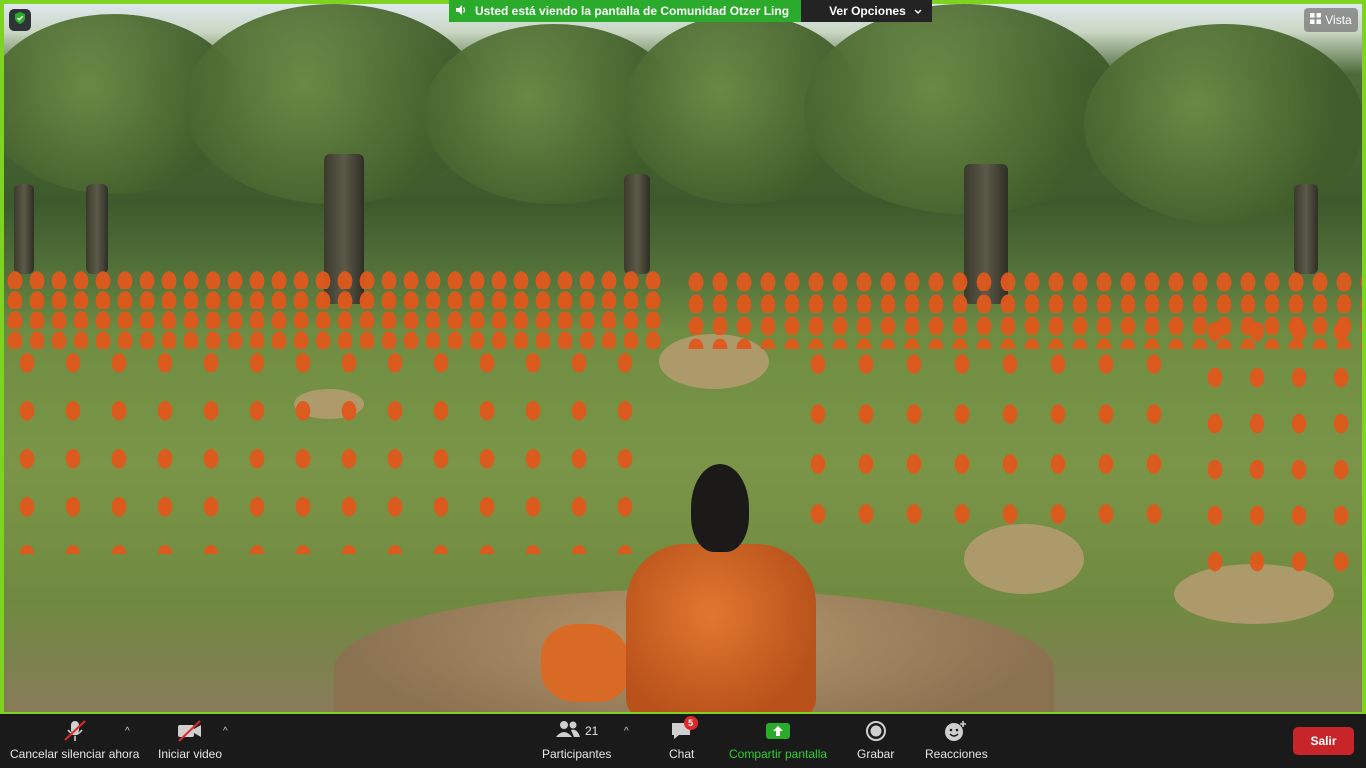 This screenshot has width=1366, height=768. I want to click on participants-options-caret: ^, so click(626, 731).